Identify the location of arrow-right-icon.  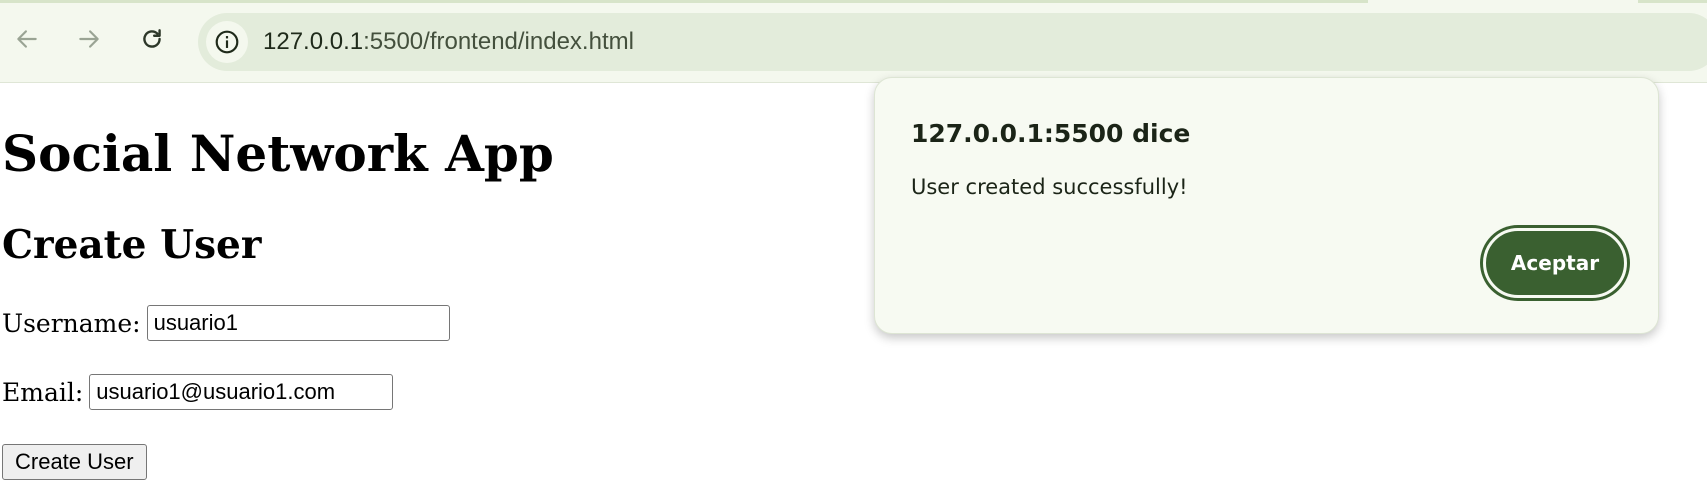
(89, 39).